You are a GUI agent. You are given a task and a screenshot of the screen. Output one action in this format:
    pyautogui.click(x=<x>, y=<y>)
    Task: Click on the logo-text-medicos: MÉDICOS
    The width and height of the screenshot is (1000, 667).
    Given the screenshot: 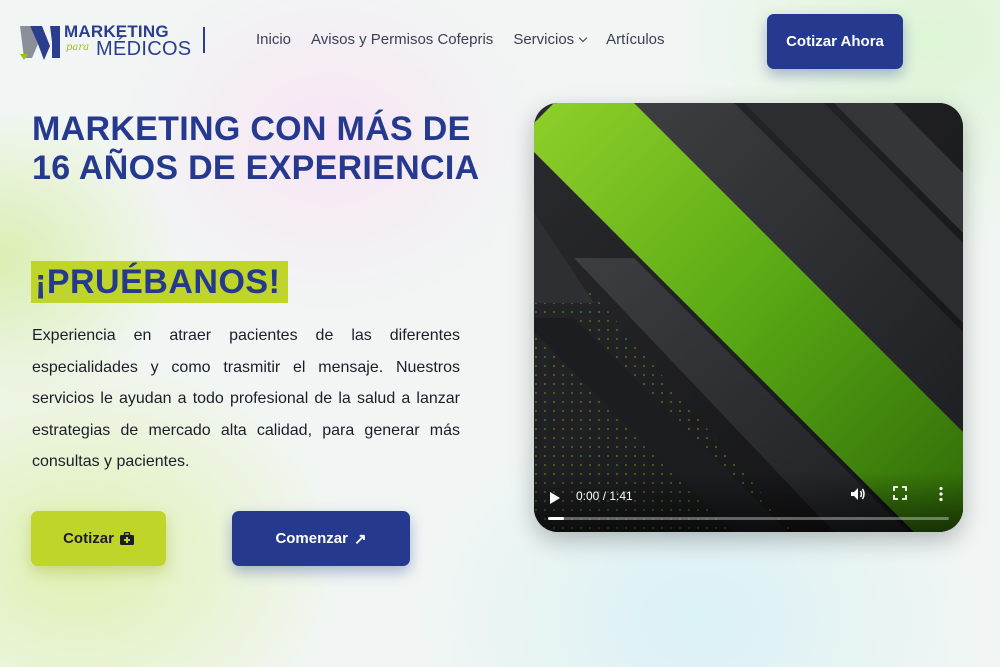 What is the action you would take?
    pyautogui.click(x=144, y=49)
    